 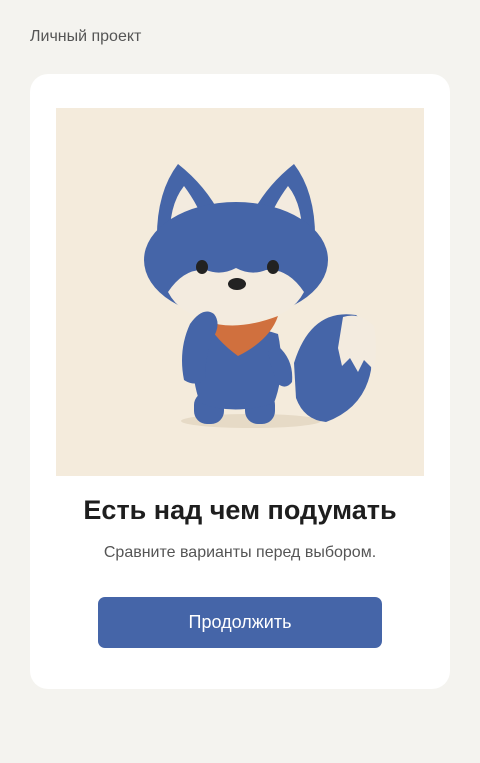 I want to click on continue-button: Продолжить, so click(x=240, y=622).